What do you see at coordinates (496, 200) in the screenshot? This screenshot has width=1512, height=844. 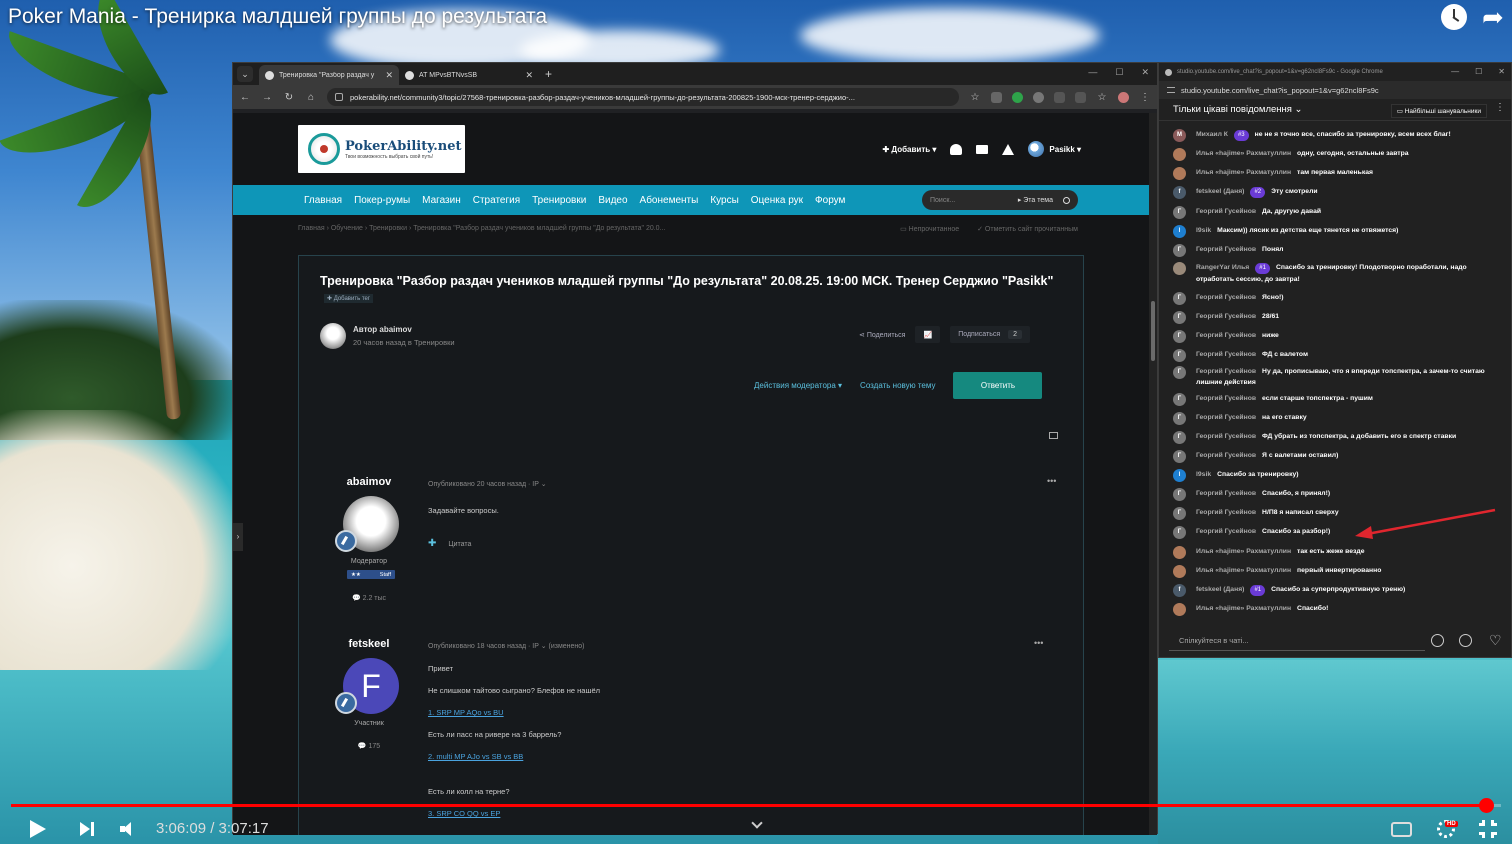 I see `nav-item-strategy: Стратегия` at bounding box center [496, 200].